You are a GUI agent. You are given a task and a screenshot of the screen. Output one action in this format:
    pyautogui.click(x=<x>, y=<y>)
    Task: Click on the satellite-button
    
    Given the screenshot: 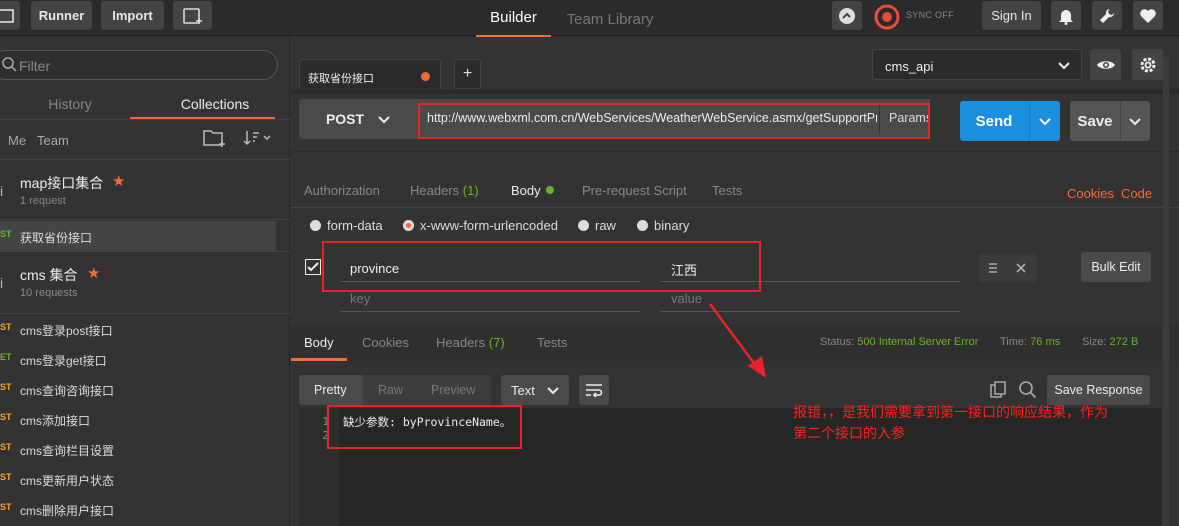 What is the action you would take?
    pyautogui.click(x=847, y=15)
    